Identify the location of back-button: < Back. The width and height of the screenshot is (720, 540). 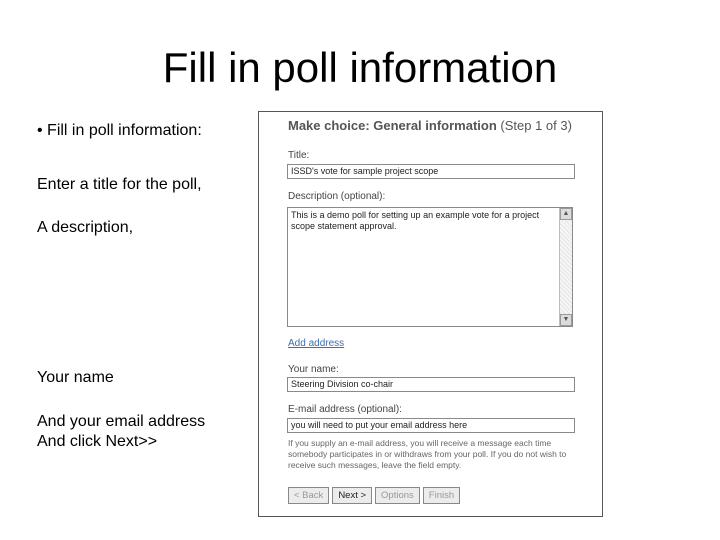
(309, 495).